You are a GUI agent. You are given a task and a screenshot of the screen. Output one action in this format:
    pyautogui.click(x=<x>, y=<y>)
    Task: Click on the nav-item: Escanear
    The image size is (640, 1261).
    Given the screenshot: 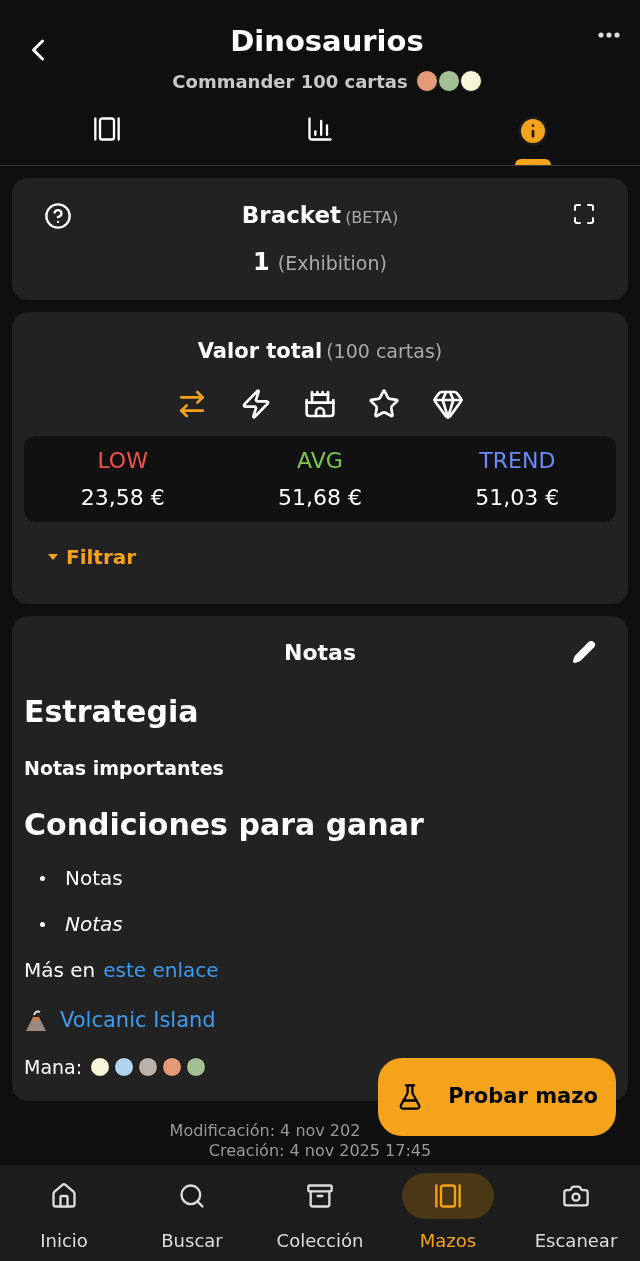 What is the action you would take?
    pyautogui.click(x=576, y=1213)
    